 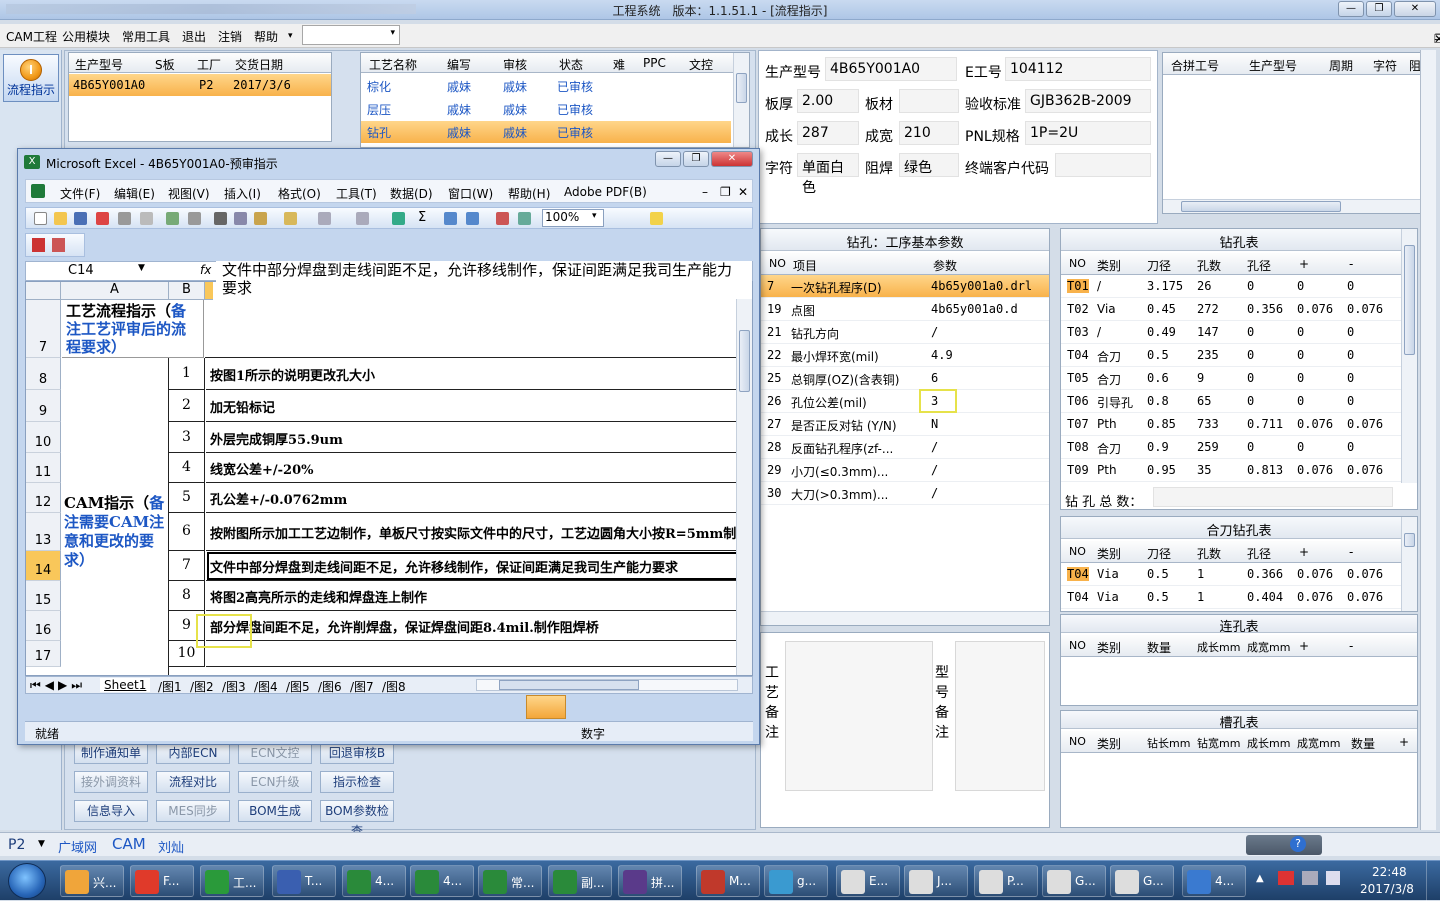 I want to click on field-pnl: 1P=2U, so click(x=1088, y=133).